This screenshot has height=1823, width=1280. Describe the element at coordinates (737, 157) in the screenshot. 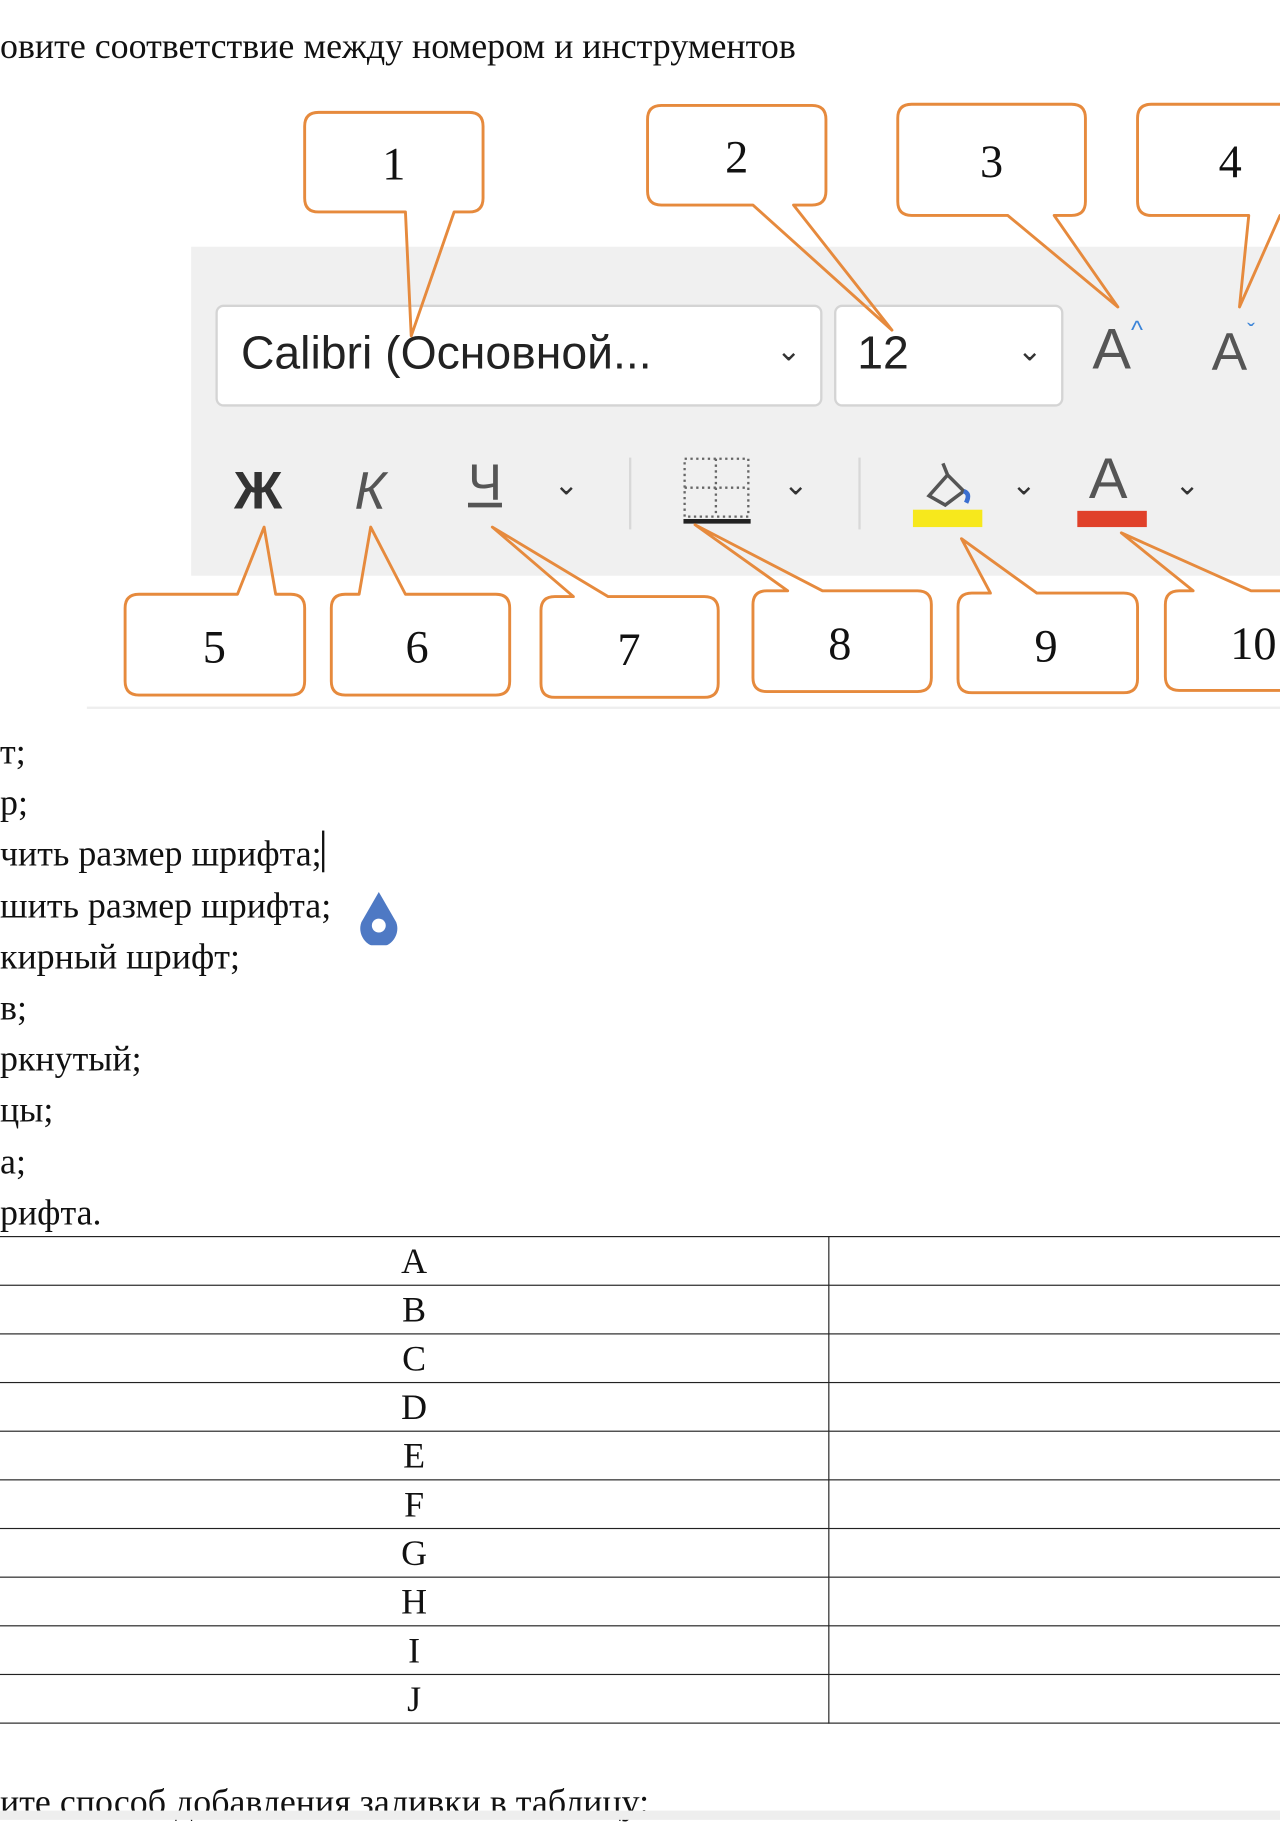

I see `callout-label: 2` at that location.